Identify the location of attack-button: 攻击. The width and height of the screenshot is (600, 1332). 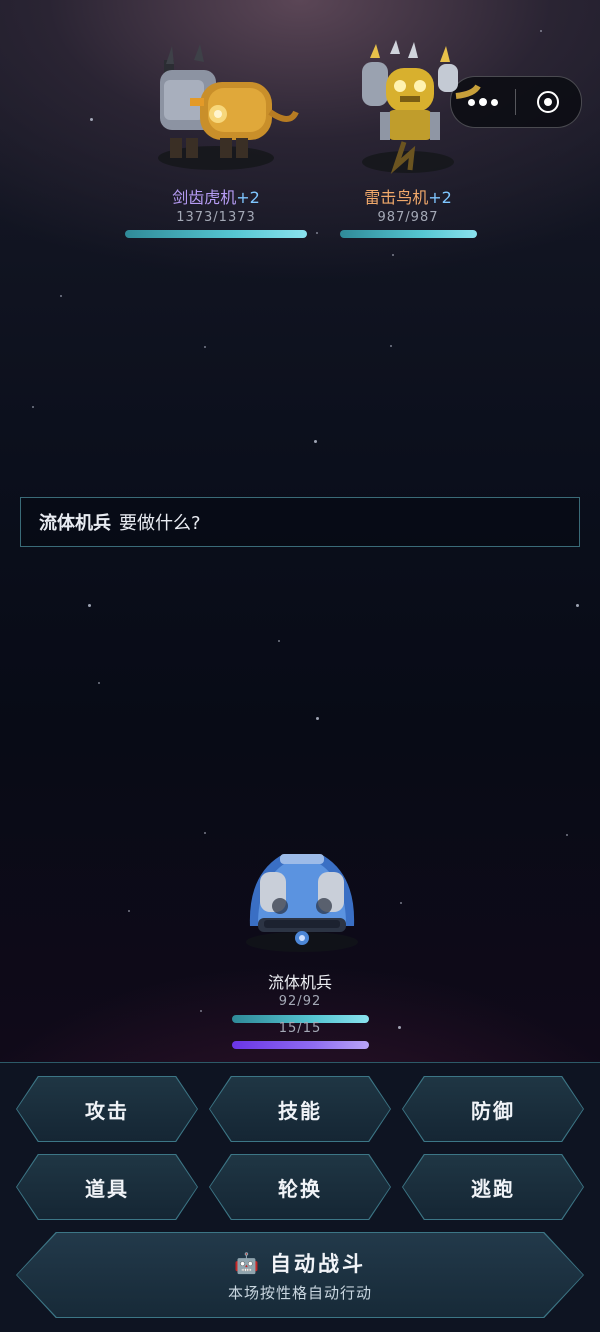
(107, 1109).